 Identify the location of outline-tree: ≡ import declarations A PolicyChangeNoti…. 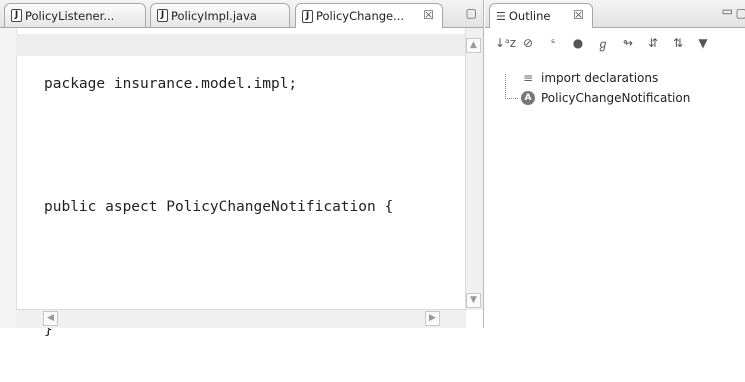
(596, 88).